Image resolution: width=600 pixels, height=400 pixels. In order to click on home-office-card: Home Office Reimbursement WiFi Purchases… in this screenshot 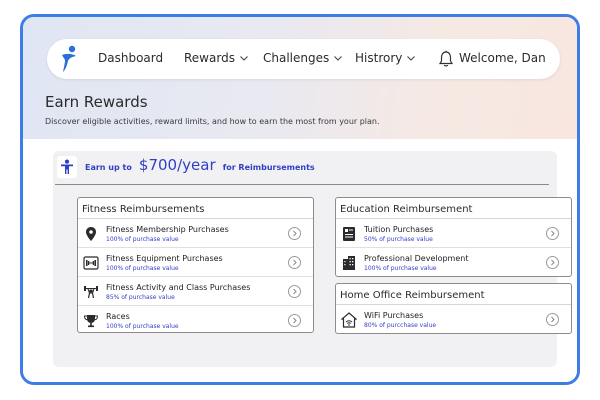, I will do `click(453, 308)`.